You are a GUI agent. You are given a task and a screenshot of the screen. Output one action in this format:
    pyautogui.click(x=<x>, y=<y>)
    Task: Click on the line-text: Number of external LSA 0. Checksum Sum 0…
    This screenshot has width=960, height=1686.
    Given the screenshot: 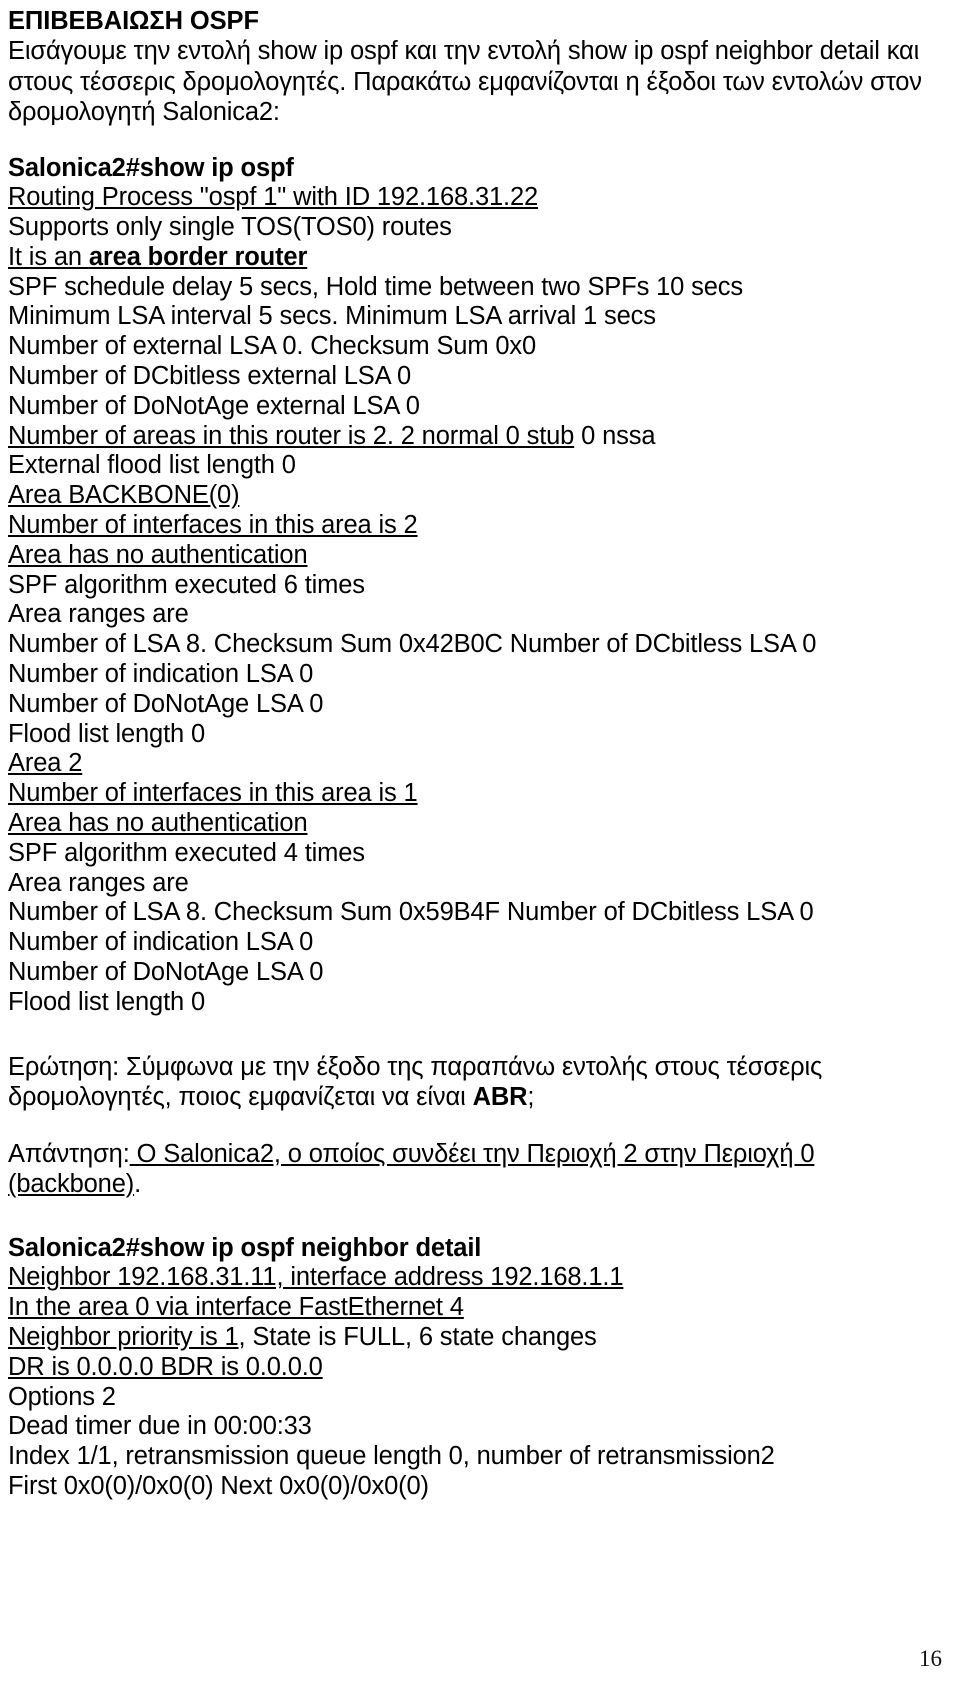 What is the action you would take?
    pyautogui.click(x=272, y=346)
    